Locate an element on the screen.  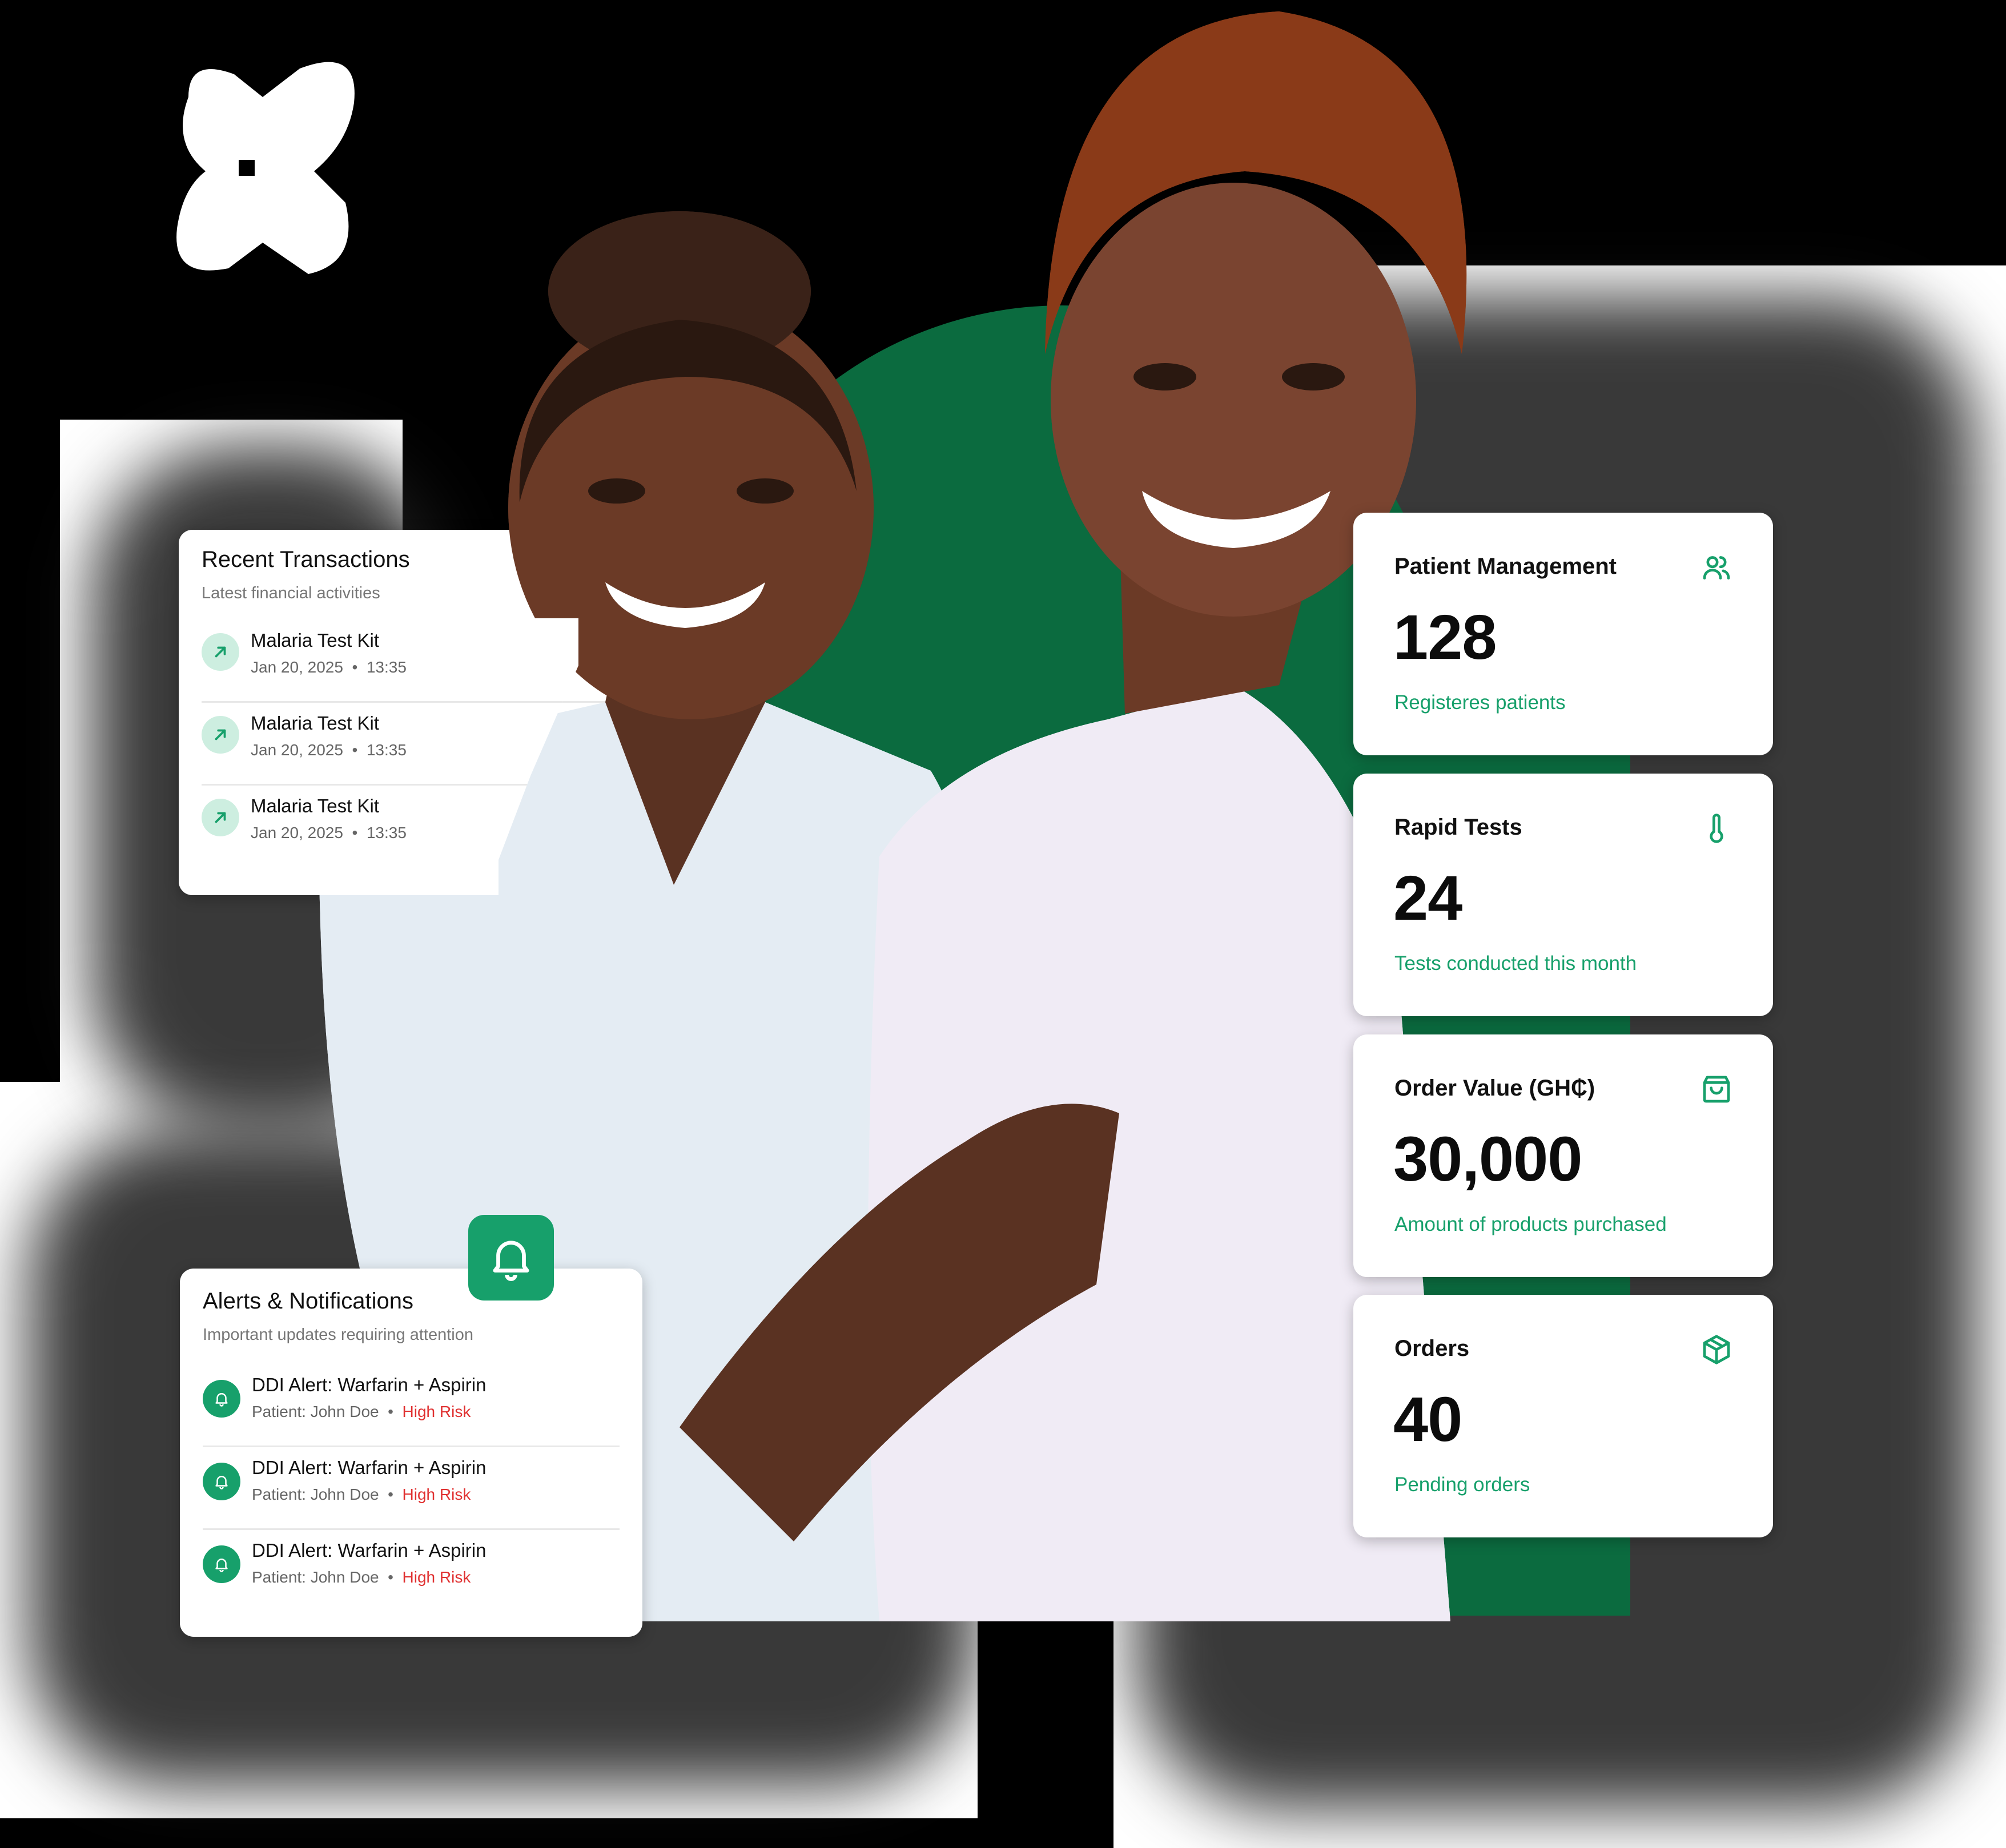
package-icon is located at coordinates (1716, 1349).